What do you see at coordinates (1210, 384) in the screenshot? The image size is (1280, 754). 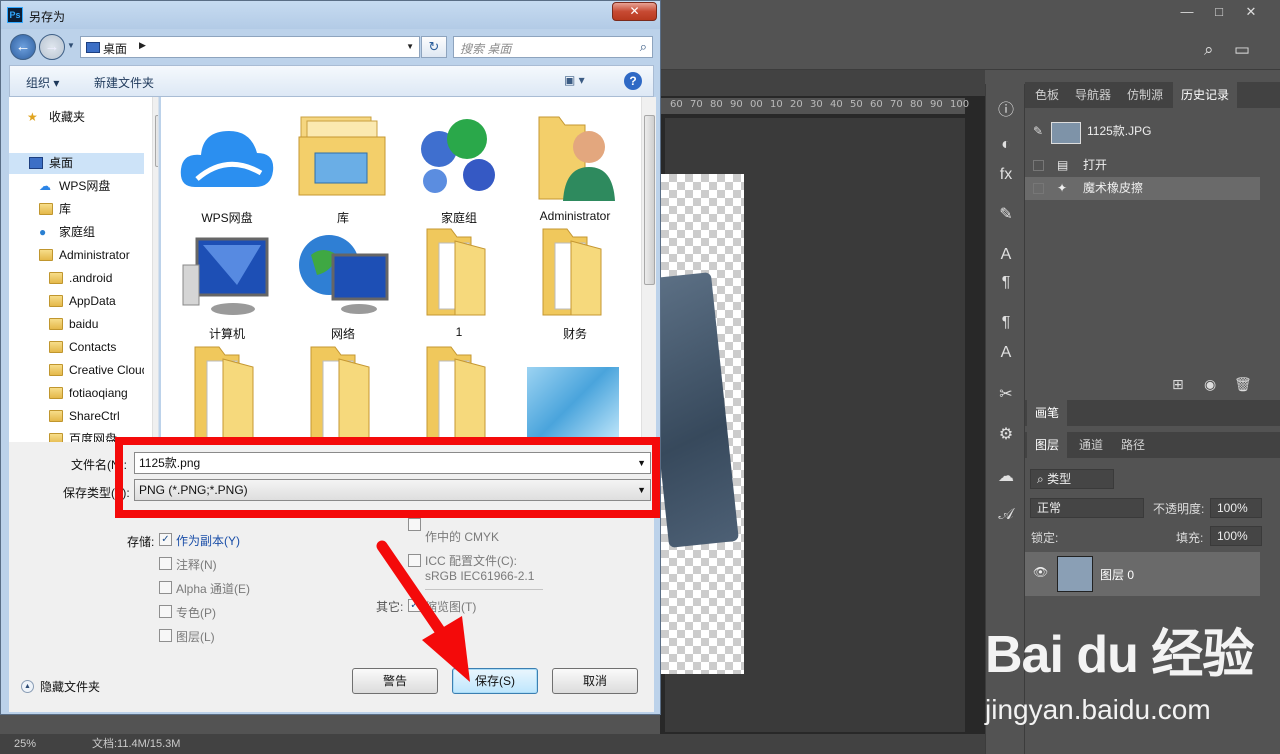 I see `camera-icon: ◉` at bounding box center [1210, 384].